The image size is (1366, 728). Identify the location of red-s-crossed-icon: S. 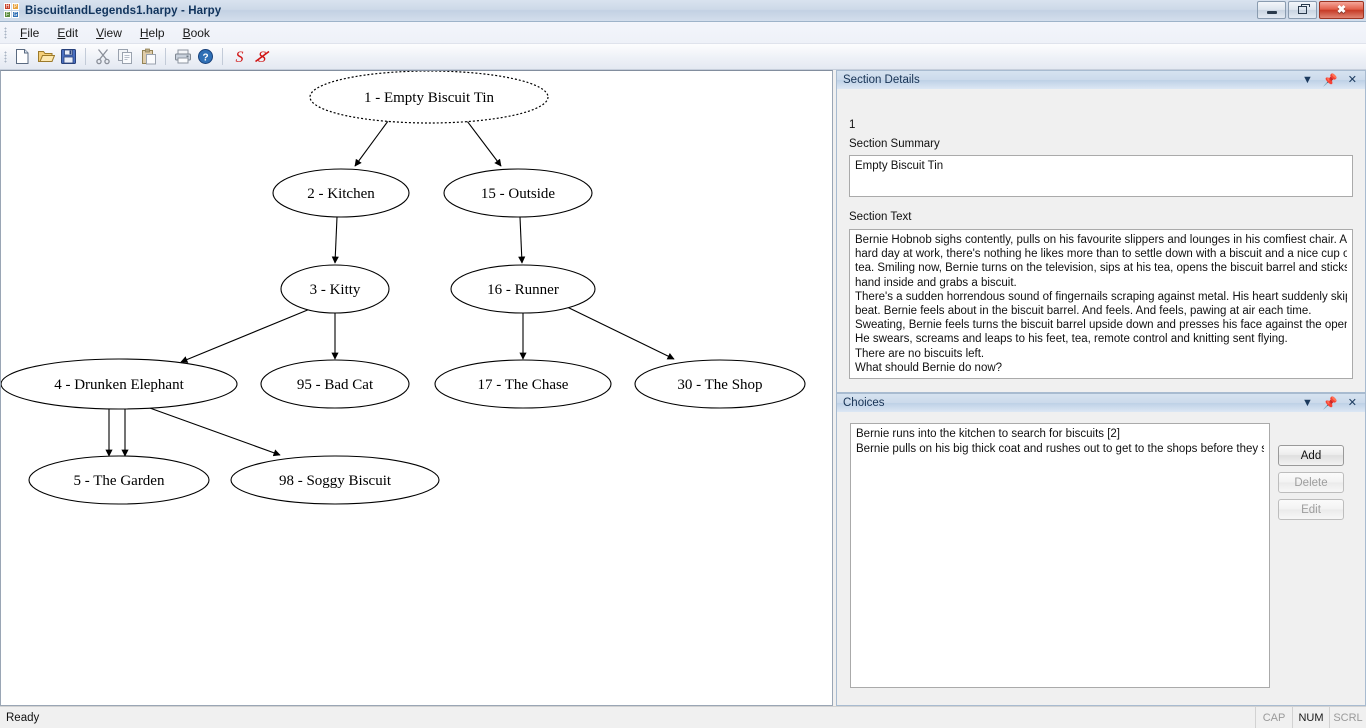
(262, 57).